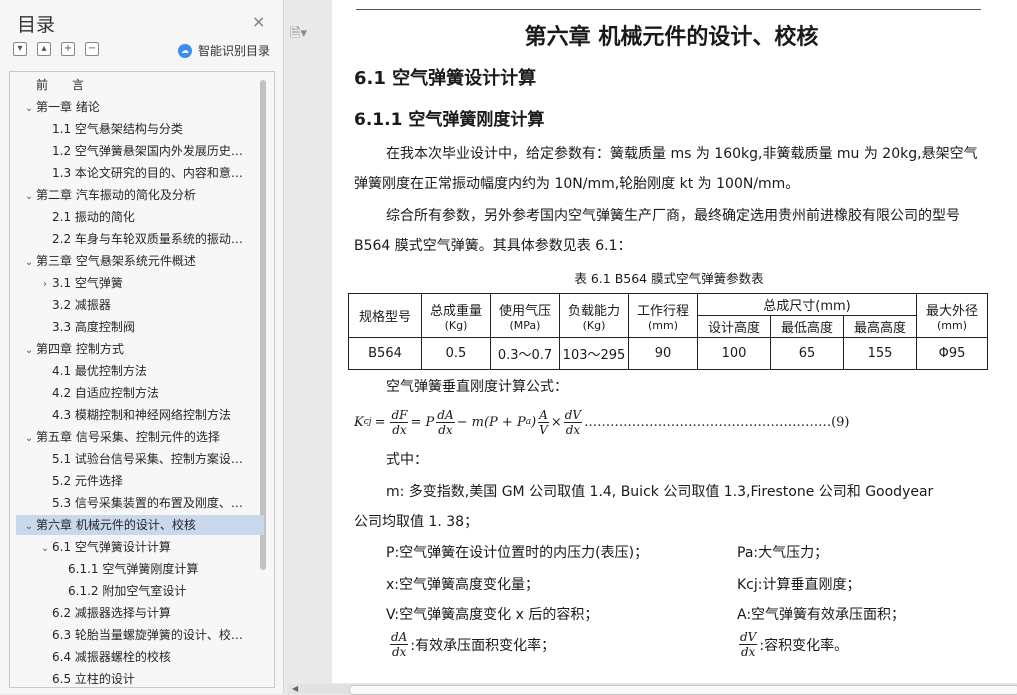 Image resolution: width=1017 pixels, height=695 pixels. What do you see at coordinates (145, 393) in the screenshot?
I see `toc-item: 4.2 自适应控制方法` at bounding box center [145, 393].